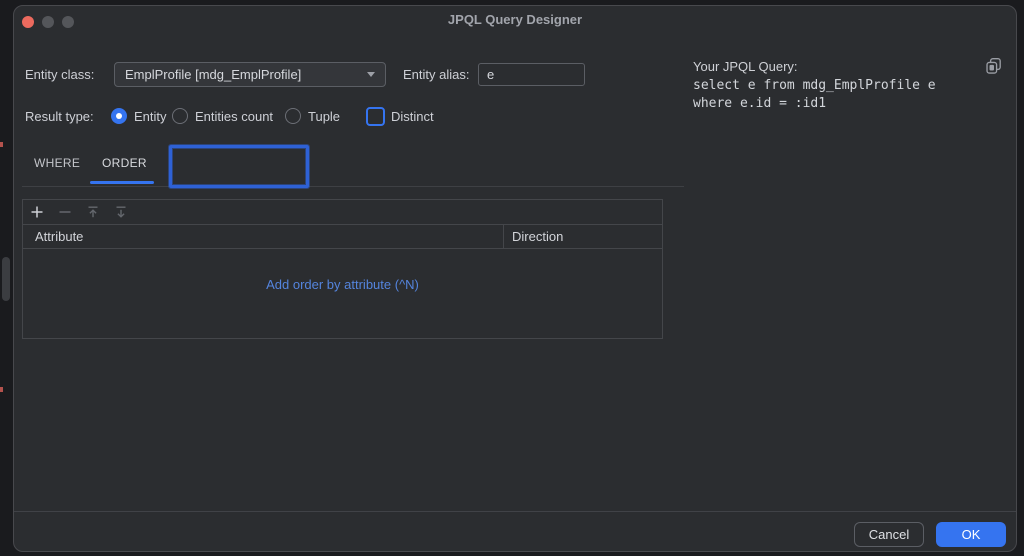 This screenshot has width=1024, height=556. I want to click on copy-icon, so click(994, 66).